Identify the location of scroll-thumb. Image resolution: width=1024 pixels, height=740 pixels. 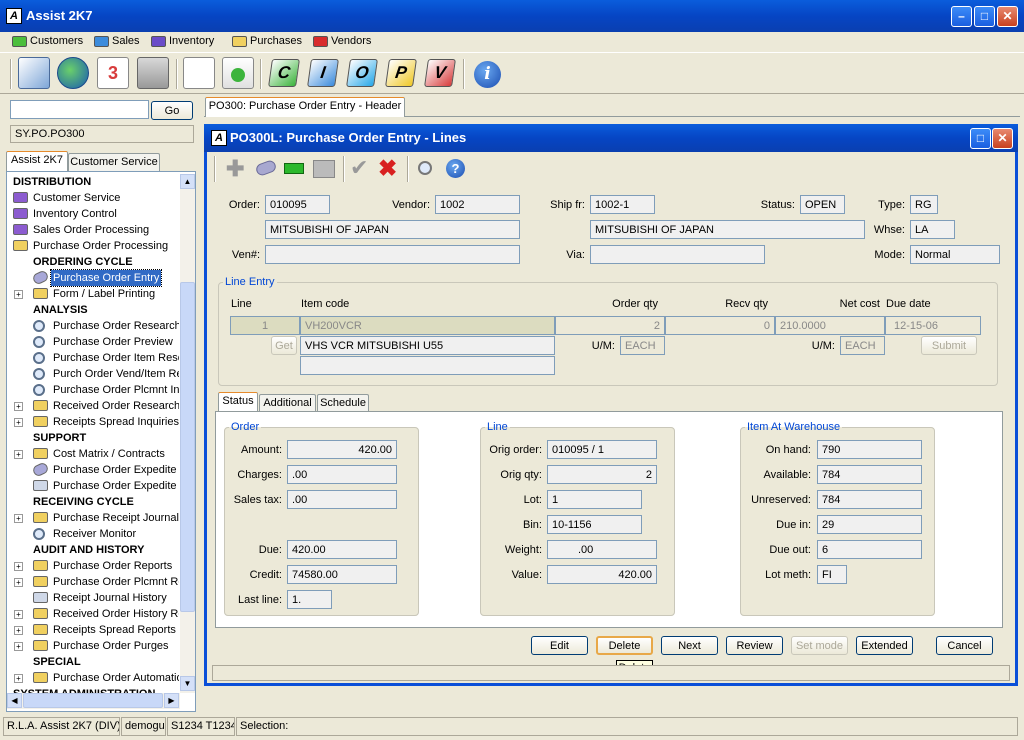
(187, 447).